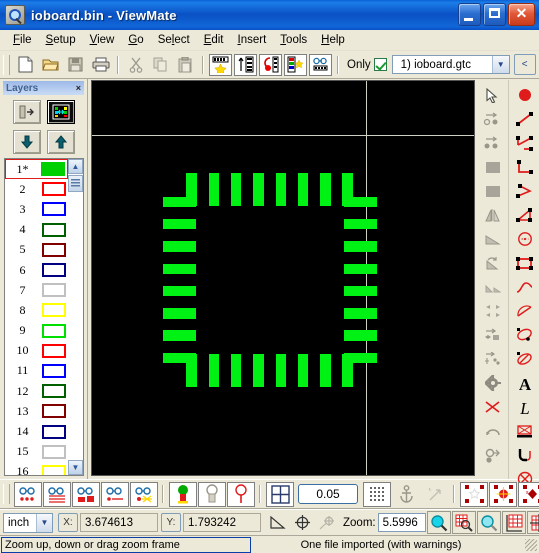 The width and height of the screenshot is (539, 553). I want to click on layer-row: 6, so click(36, 270).